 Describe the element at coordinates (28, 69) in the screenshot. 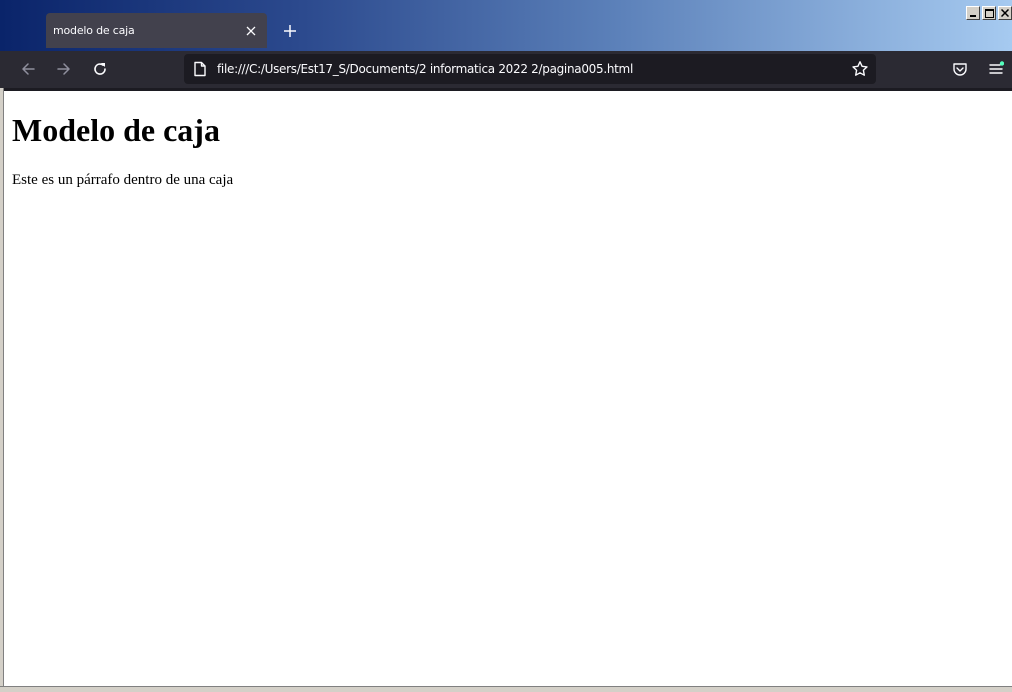

I see `back-arrow-icon` at that location.